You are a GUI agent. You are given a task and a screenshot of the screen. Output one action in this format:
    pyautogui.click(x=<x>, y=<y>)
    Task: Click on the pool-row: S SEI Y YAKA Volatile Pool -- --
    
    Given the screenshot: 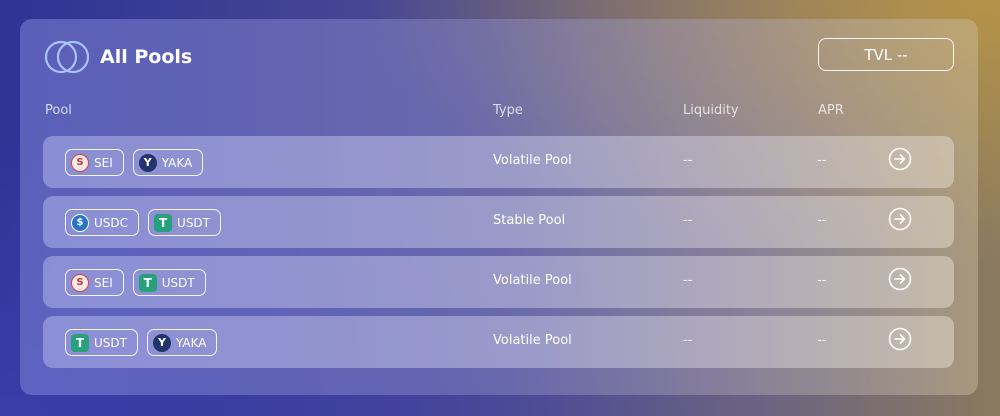 What is the action you would take?
    pyautogui.click(x=498, y=162)
    